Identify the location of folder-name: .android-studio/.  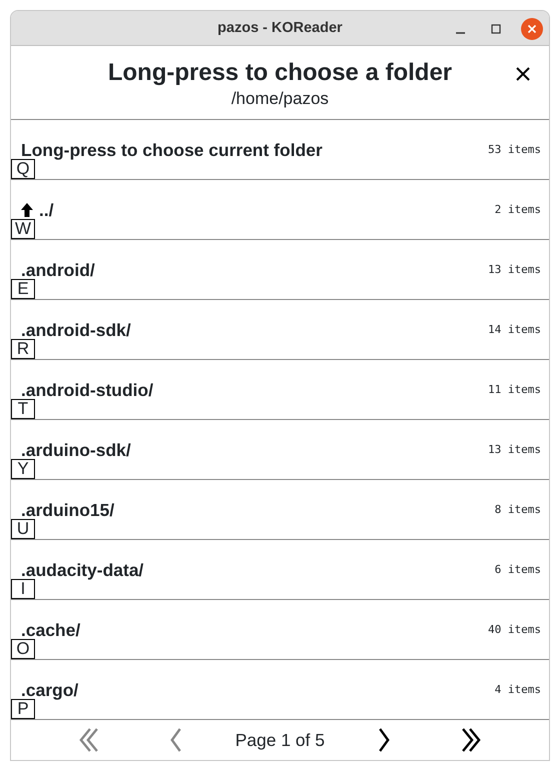
(87, 390).